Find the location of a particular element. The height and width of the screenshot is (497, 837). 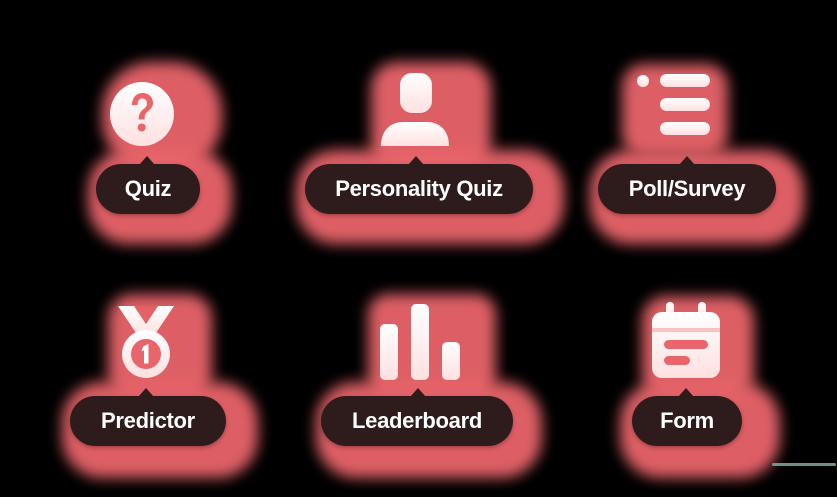

tile-quiz-label: Quiz is located at coordinates (148, 189).